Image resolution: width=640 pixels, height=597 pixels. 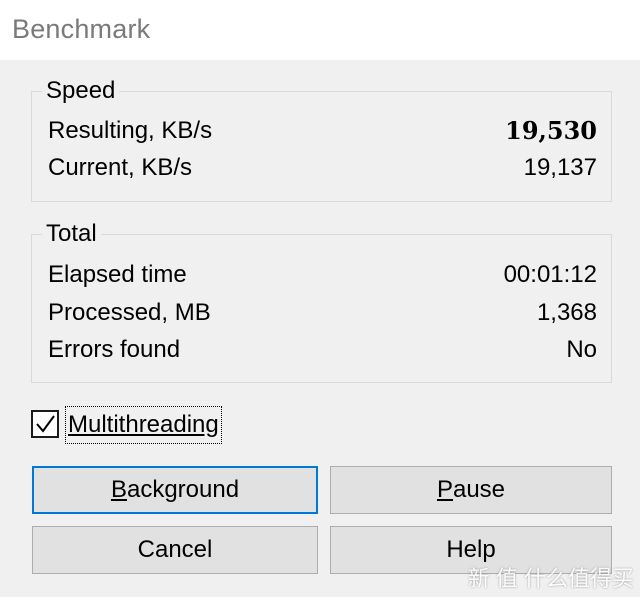 I want to click on background-button: Background, so click(x=175, y=490).